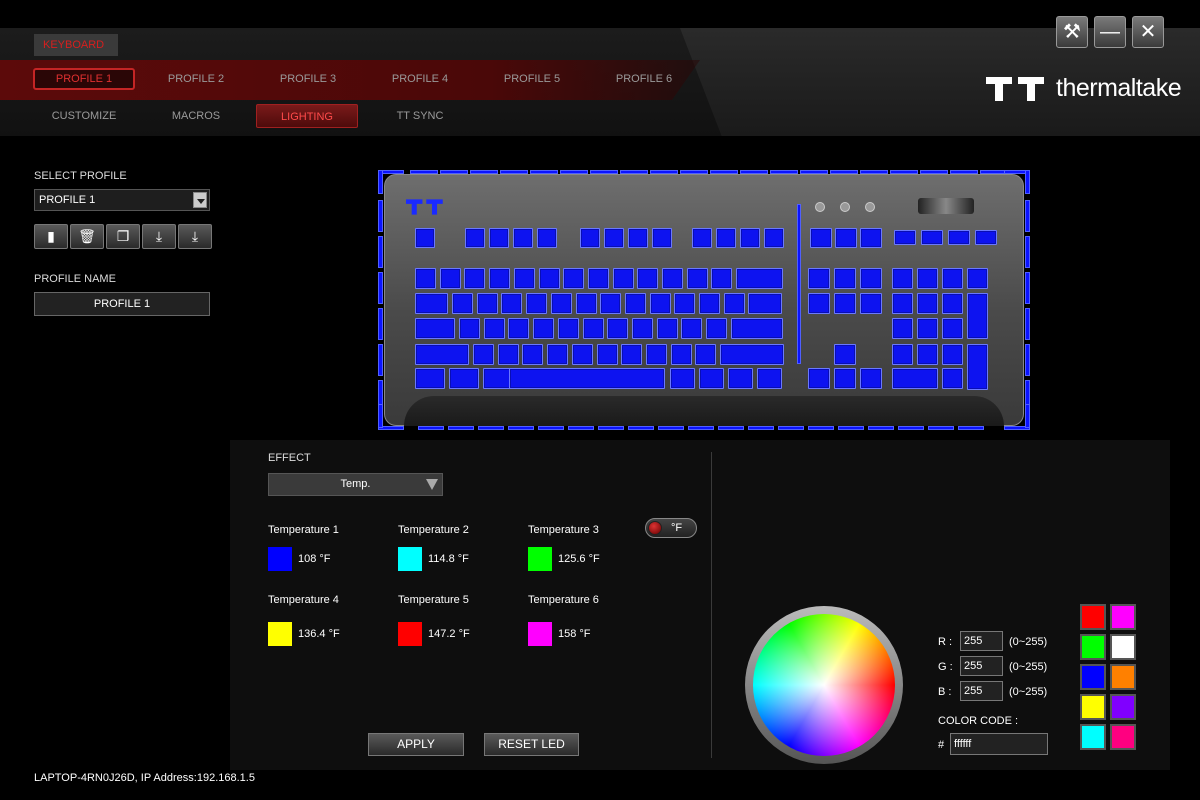 The height and width of the screenshot is (800, 1200). I want to click on apply-button: APPLY, so click(416, 744).